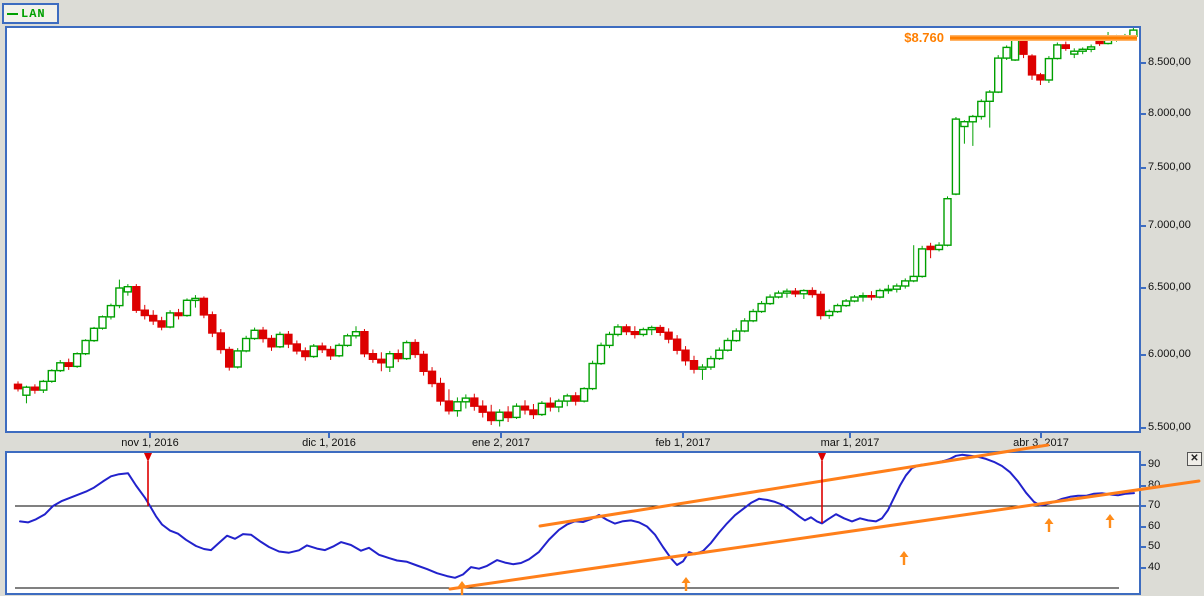 This screenshot has width=1204, height=596. What do you see at coordinates (1169, 224) in the screenshot?
I see `price-tick-label: 7.000,00` at bounding box center [1169, 224].